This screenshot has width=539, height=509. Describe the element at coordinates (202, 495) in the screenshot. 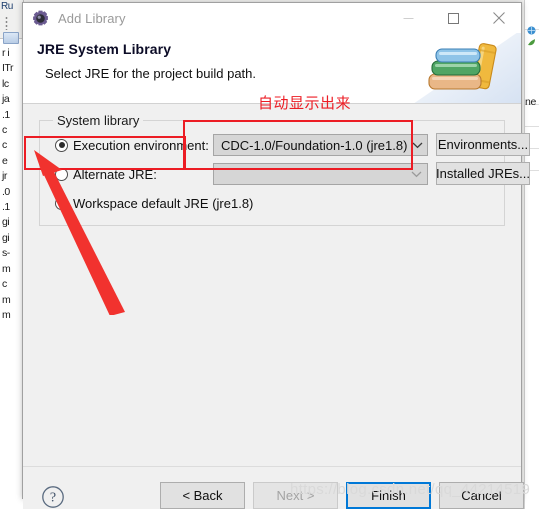

I see `back-button: < Back` at that location.